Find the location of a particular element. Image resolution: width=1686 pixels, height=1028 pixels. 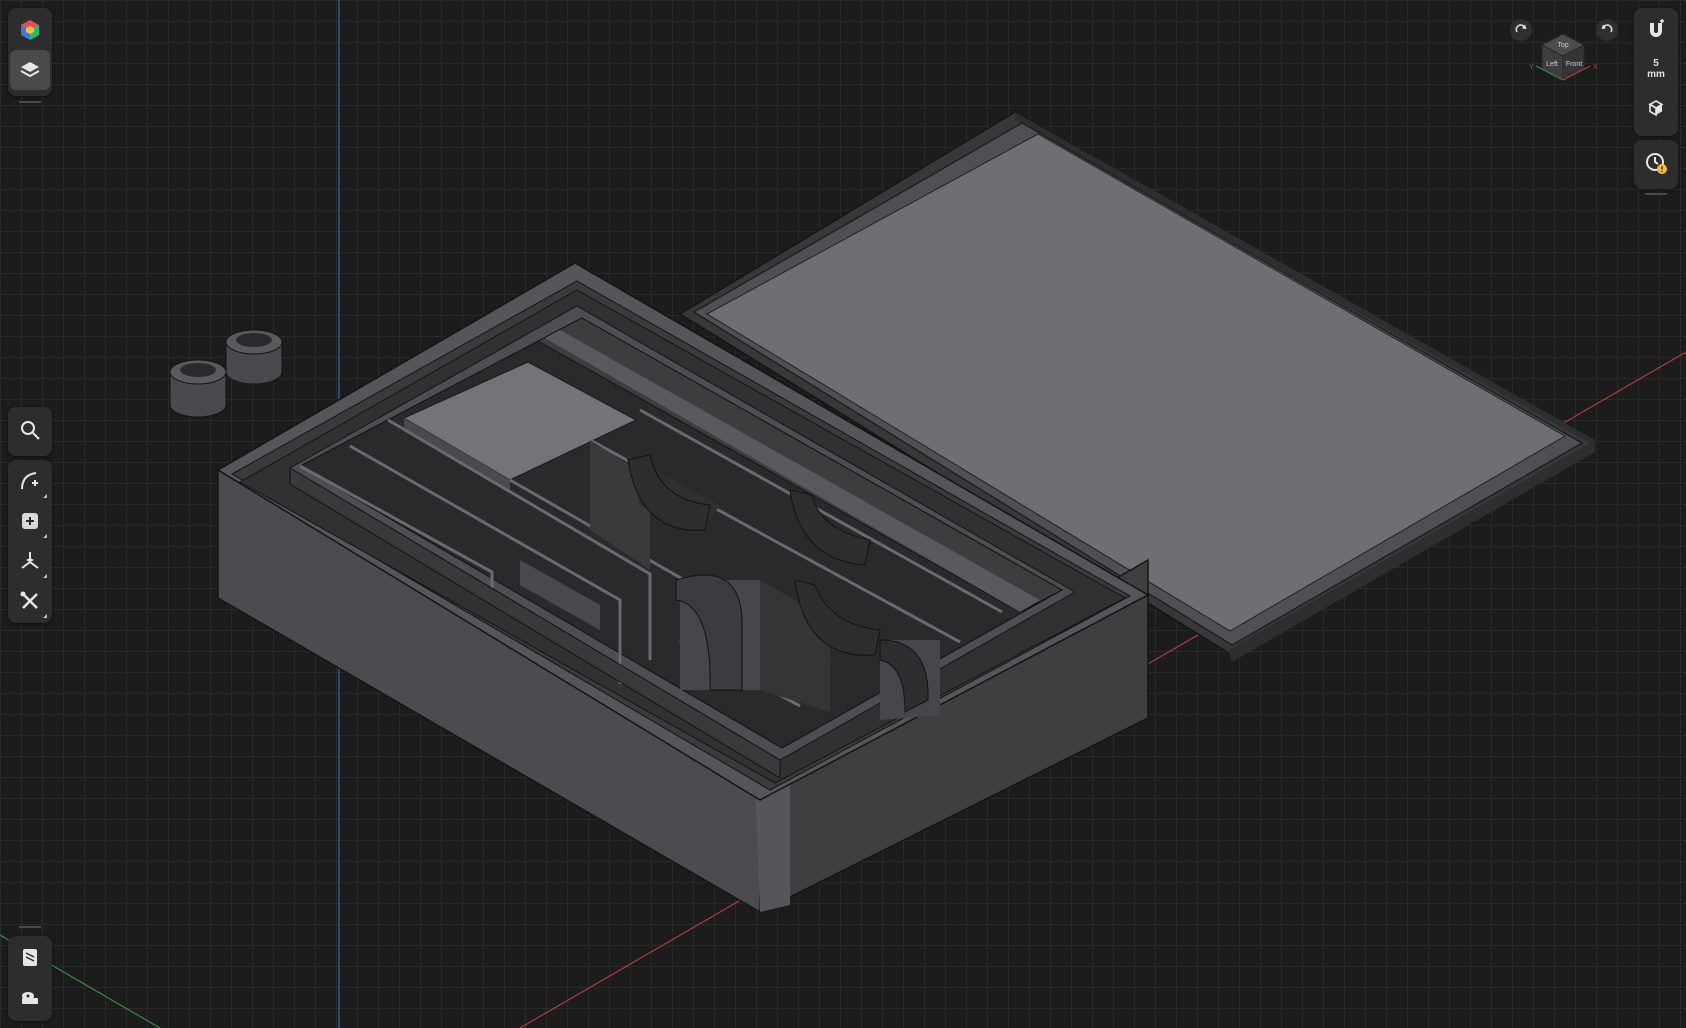

left-toolbar-divider-top is located at coordinates (30, 102).